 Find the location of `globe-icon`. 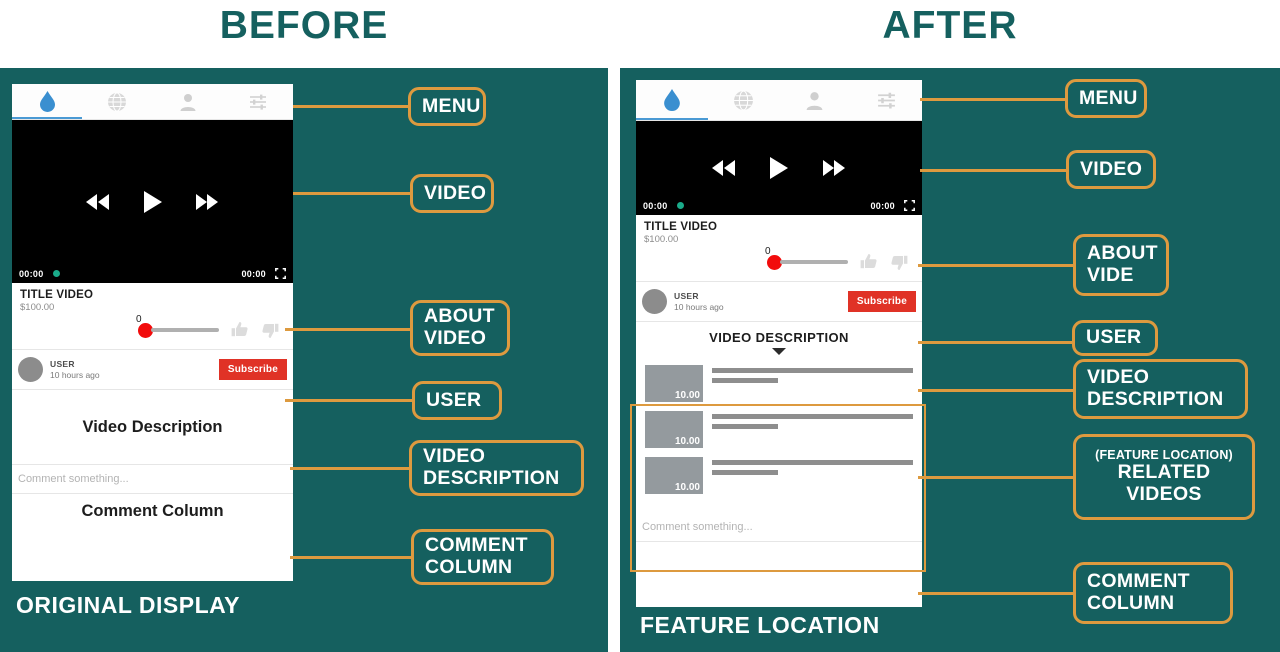

globe-icon is located at coordinates (743, 100).